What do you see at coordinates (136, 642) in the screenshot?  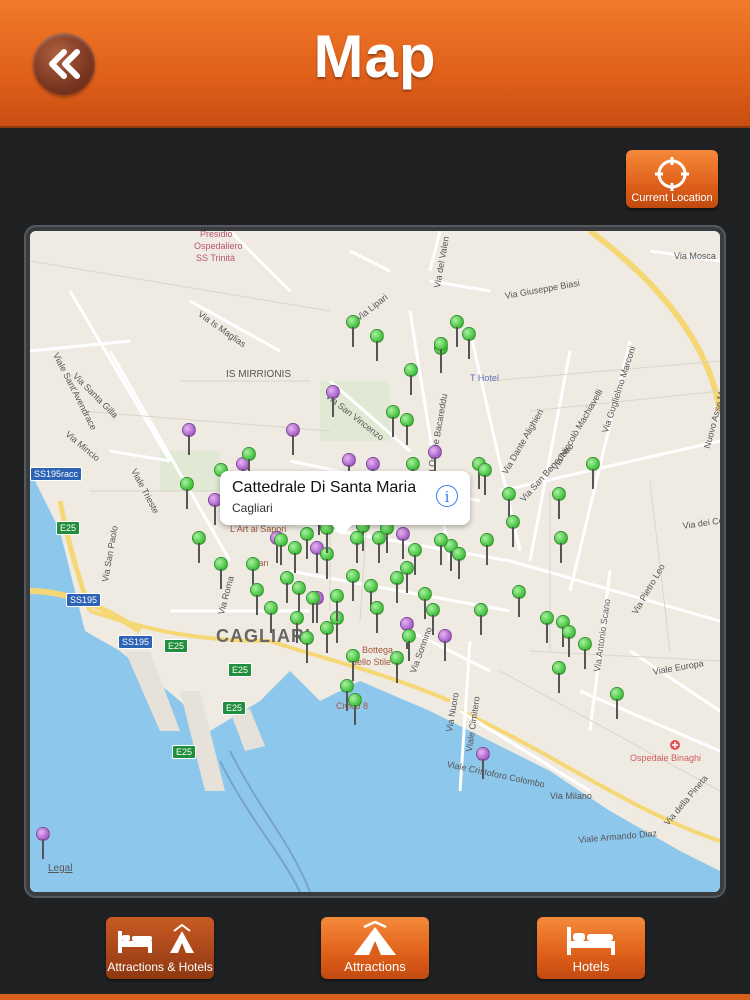 I see `road-shield-ss195: SS195` at bounding box center [136, 642].